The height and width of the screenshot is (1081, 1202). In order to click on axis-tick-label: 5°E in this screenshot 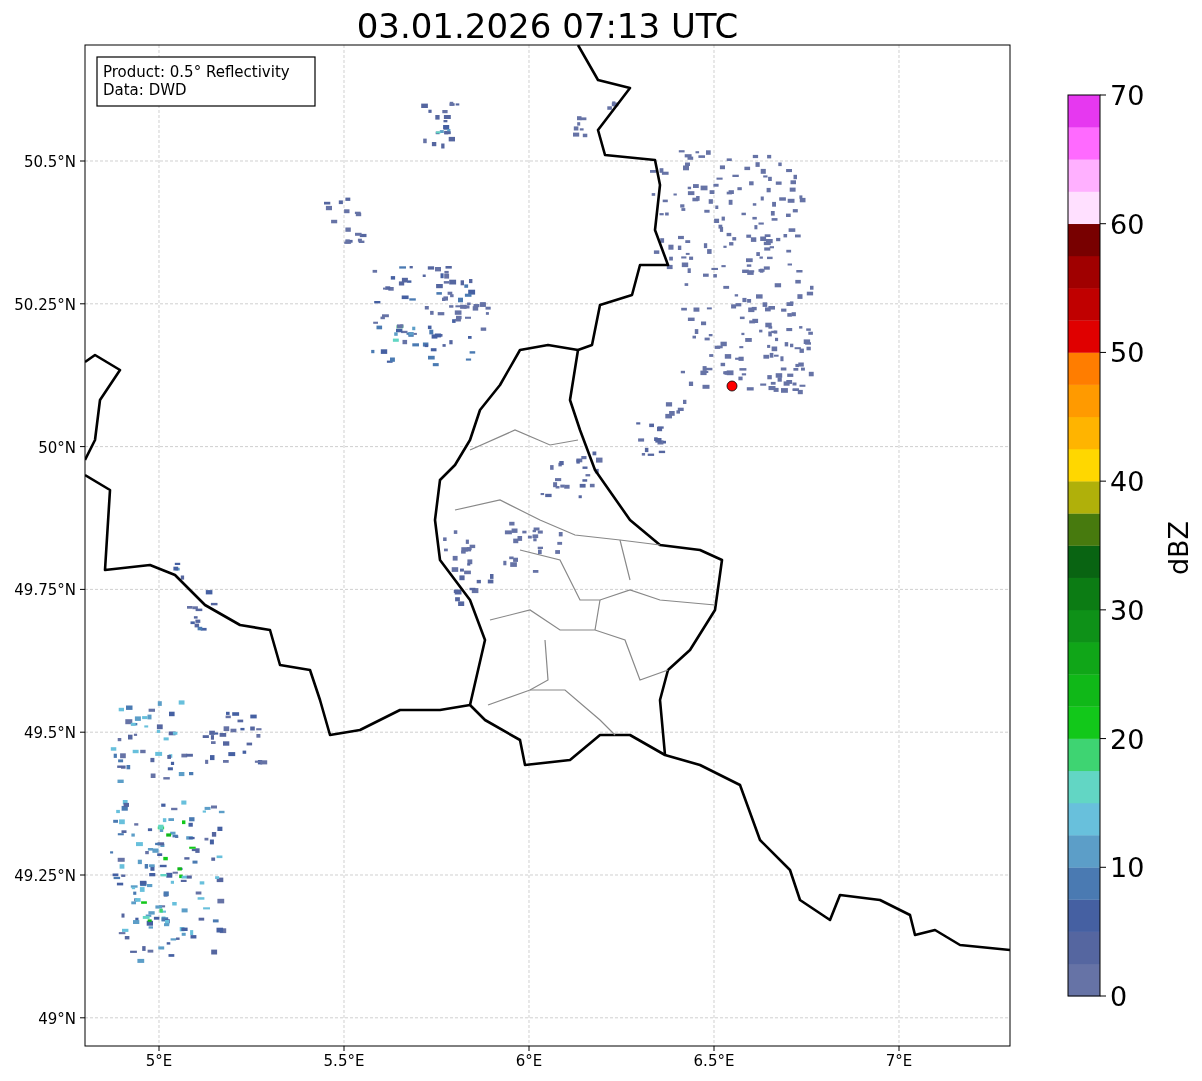, I will do `click(159, 1061)`.